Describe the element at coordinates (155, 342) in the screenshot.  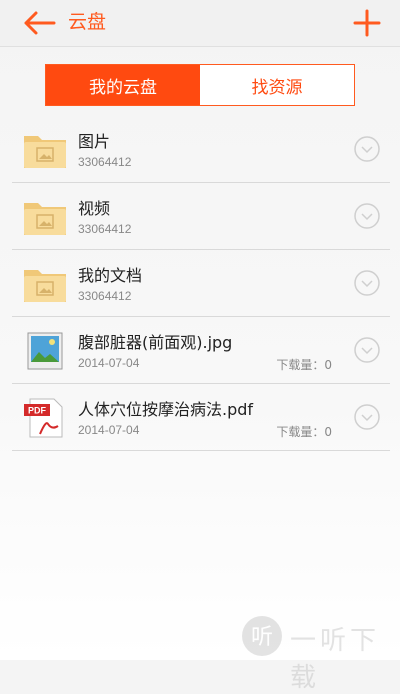
I see `file-name: 腹部脏器(前面观).jpg` at that location.